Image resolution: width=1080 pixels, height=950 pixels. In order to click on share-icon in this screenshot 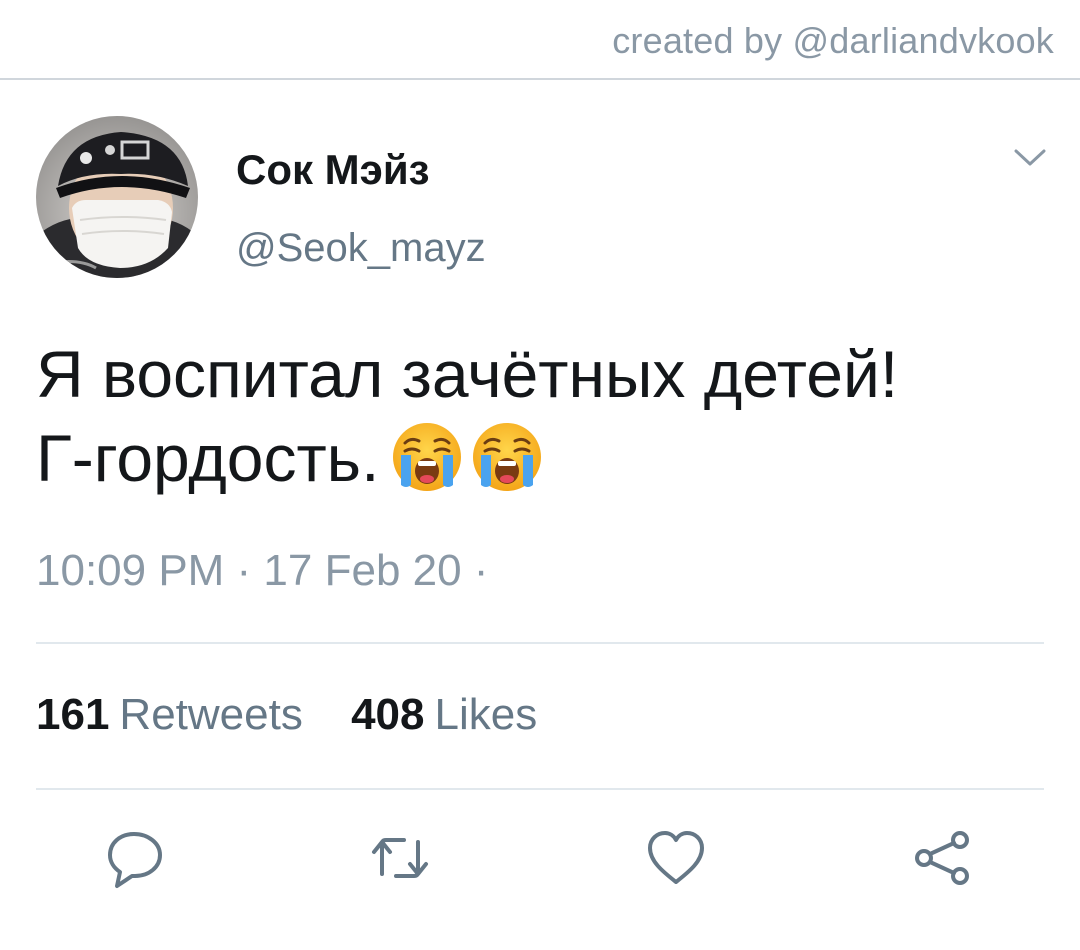, I will do `click(942, 858)`.